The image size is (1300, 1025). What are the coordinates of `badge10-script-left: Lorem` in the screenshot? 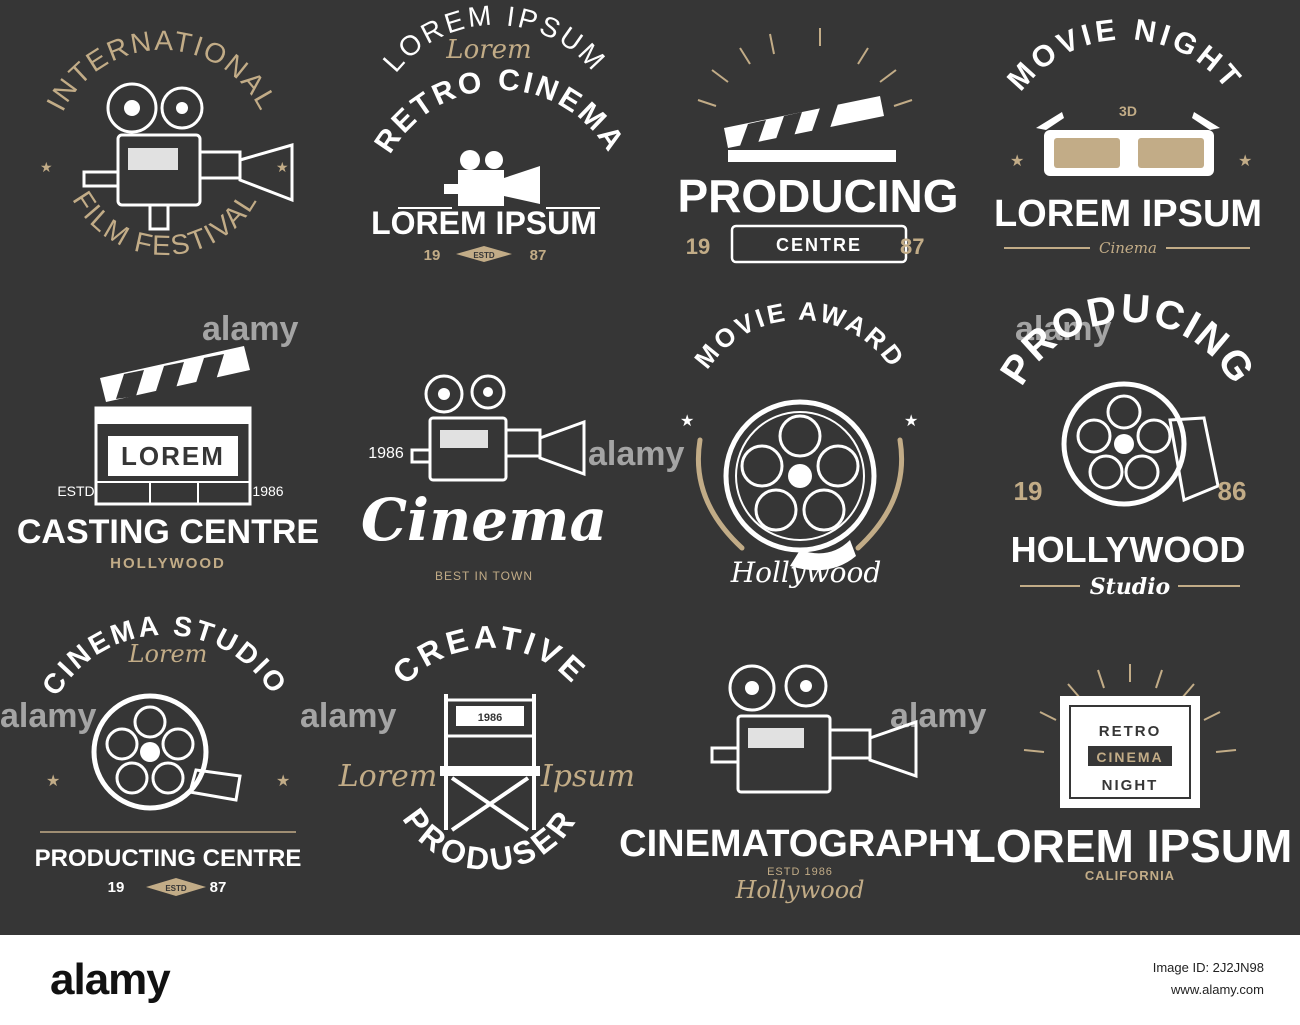 It's located at (388, 776).